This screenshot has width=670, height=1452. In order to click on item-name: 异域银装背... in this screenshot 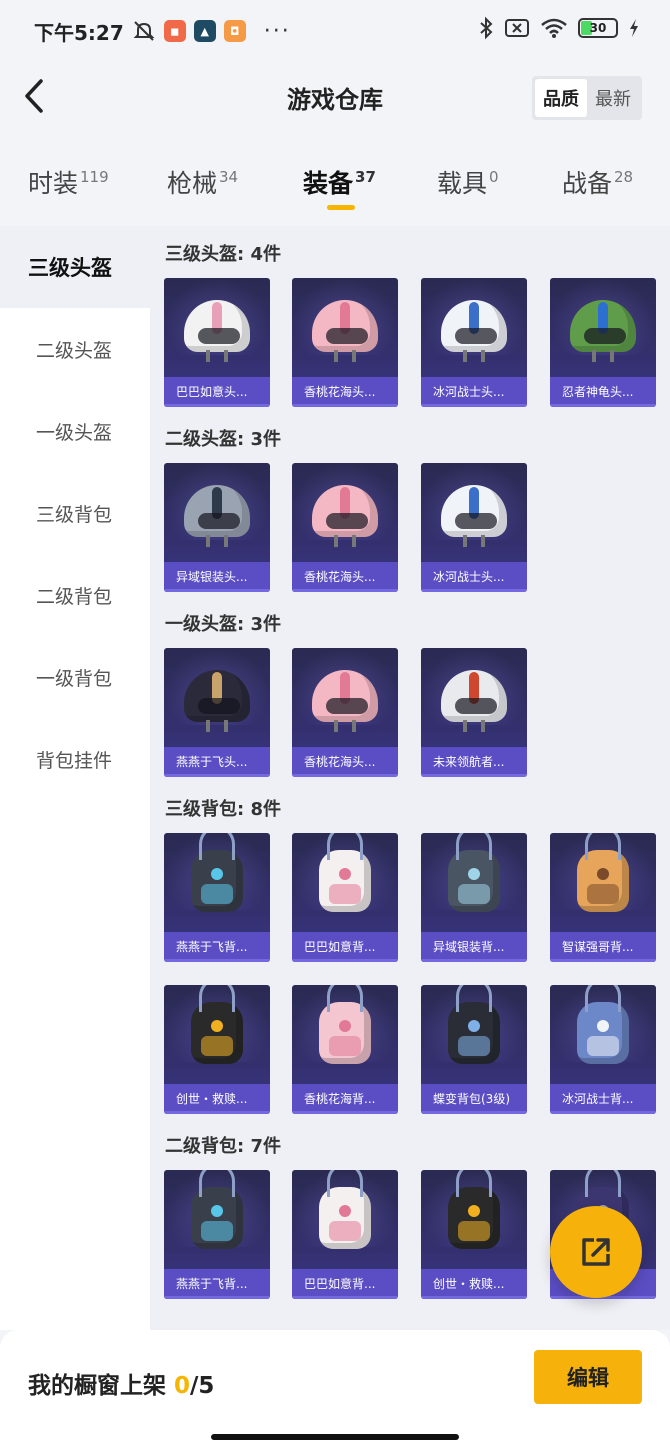, I will do `click(474, 947)`.